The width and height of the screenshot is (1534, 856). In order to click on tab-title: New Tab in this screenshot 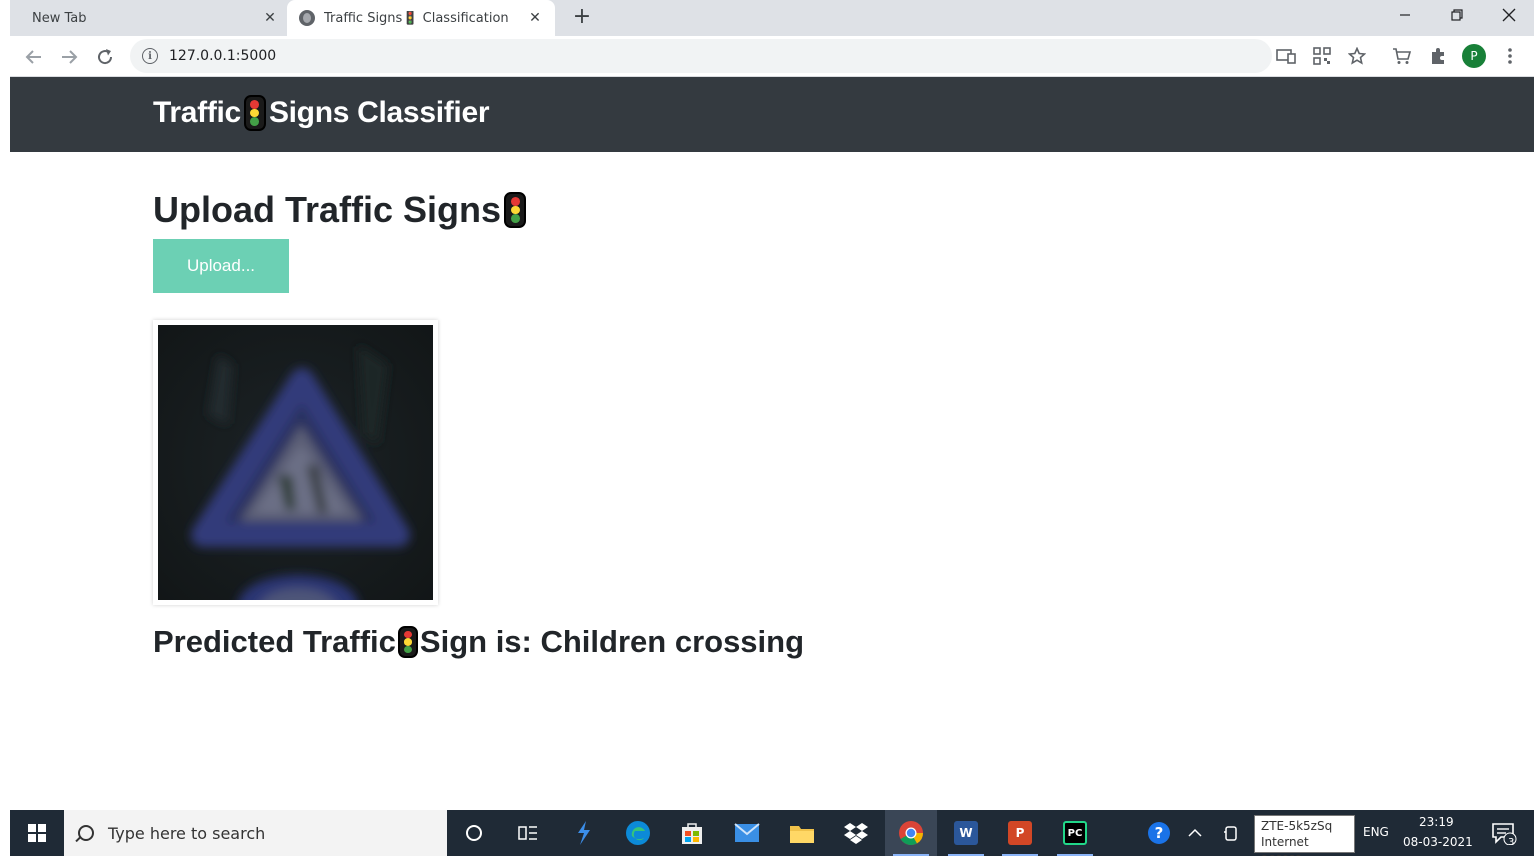, I will do `click(59, 18)`.